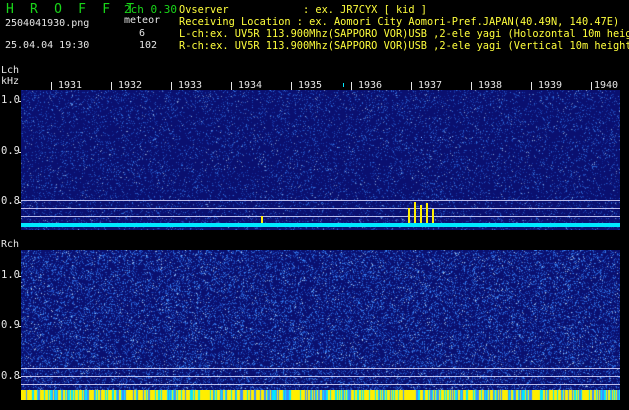  Describe the element at coordinates (142, 20) in the screenshot. I see `meteor-label: meteor` at that location.